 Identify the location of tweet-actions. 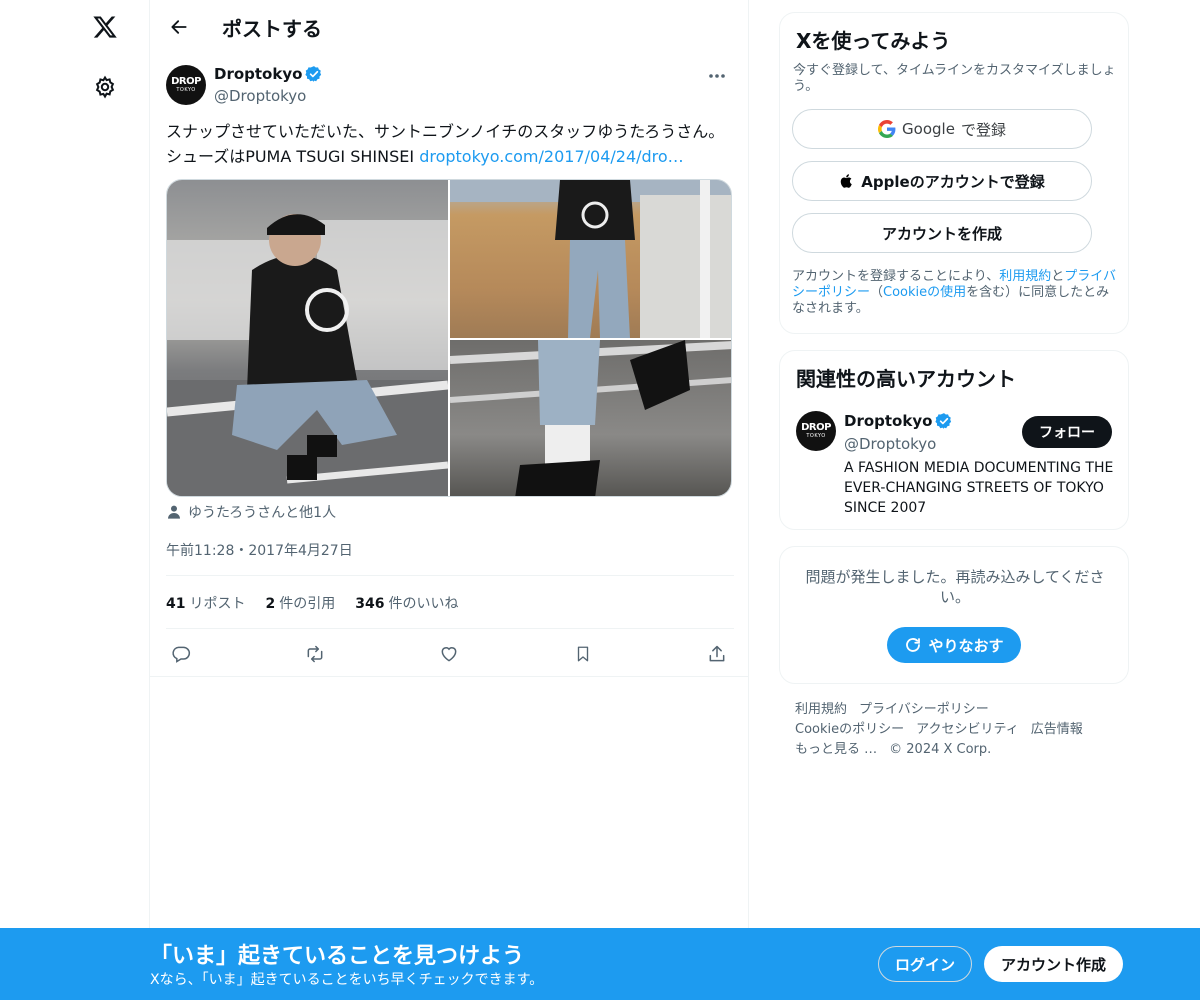
(450, 654).